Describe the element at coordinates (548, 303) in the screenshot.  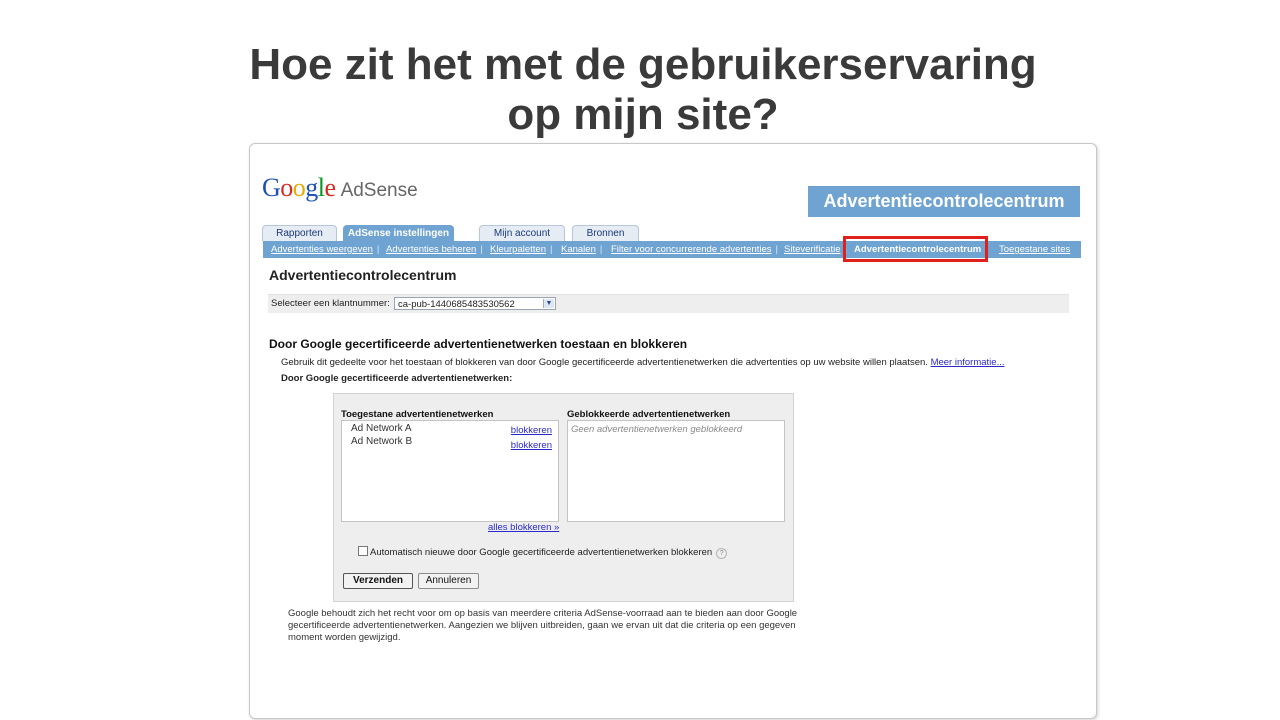
I see `chevron-down-icon: ▼` at that location.